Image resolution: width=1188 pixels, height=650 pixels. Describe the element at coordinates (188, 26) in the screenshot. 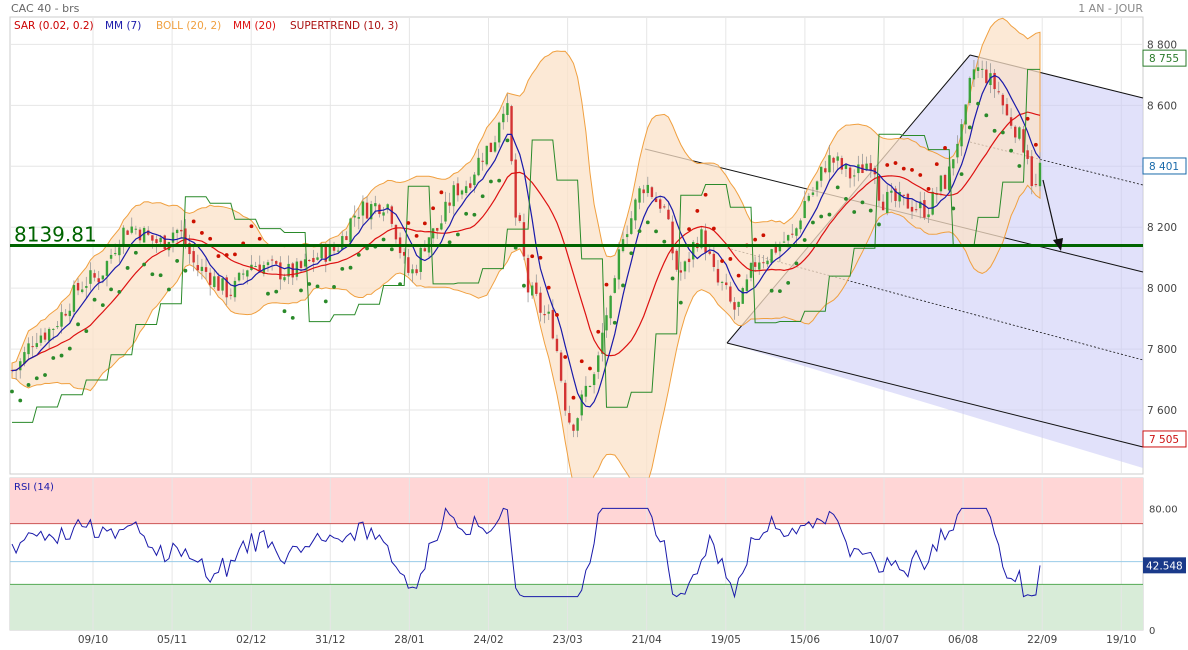

I see `legend-item: BOLL (20, 2)` at that location.